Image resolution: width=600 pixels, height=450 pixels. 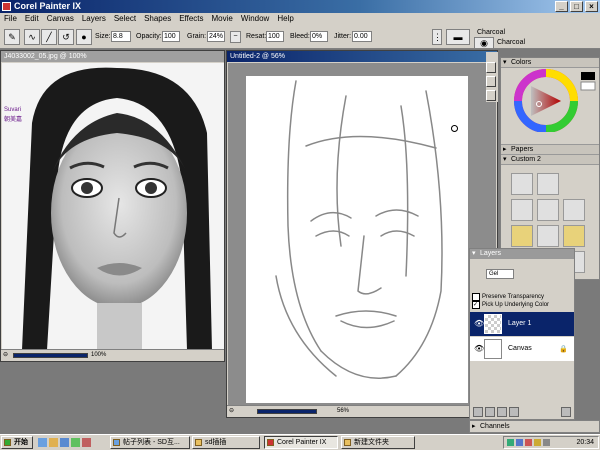 What do you see at coordinates (12, 37) in the screenshot?
I see `brush-tool-icon: ✎` at bounding box center [12, 37].